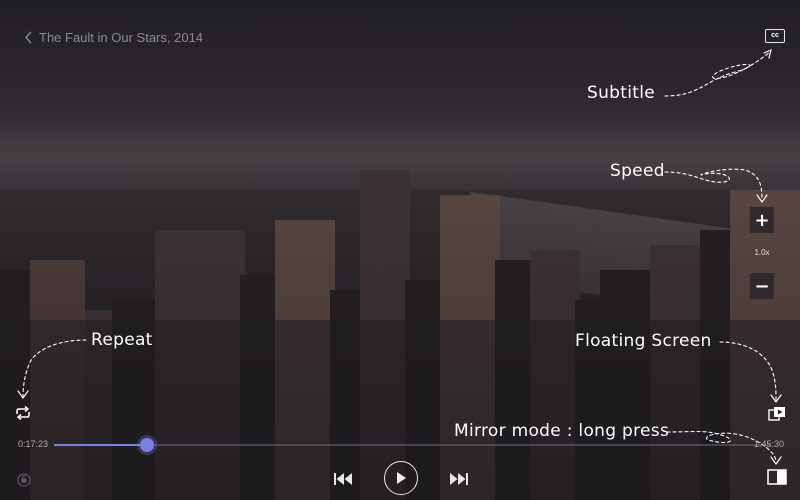  I want to click on back-button: The Fault in Our Stars, 2014, so click(113, 37).